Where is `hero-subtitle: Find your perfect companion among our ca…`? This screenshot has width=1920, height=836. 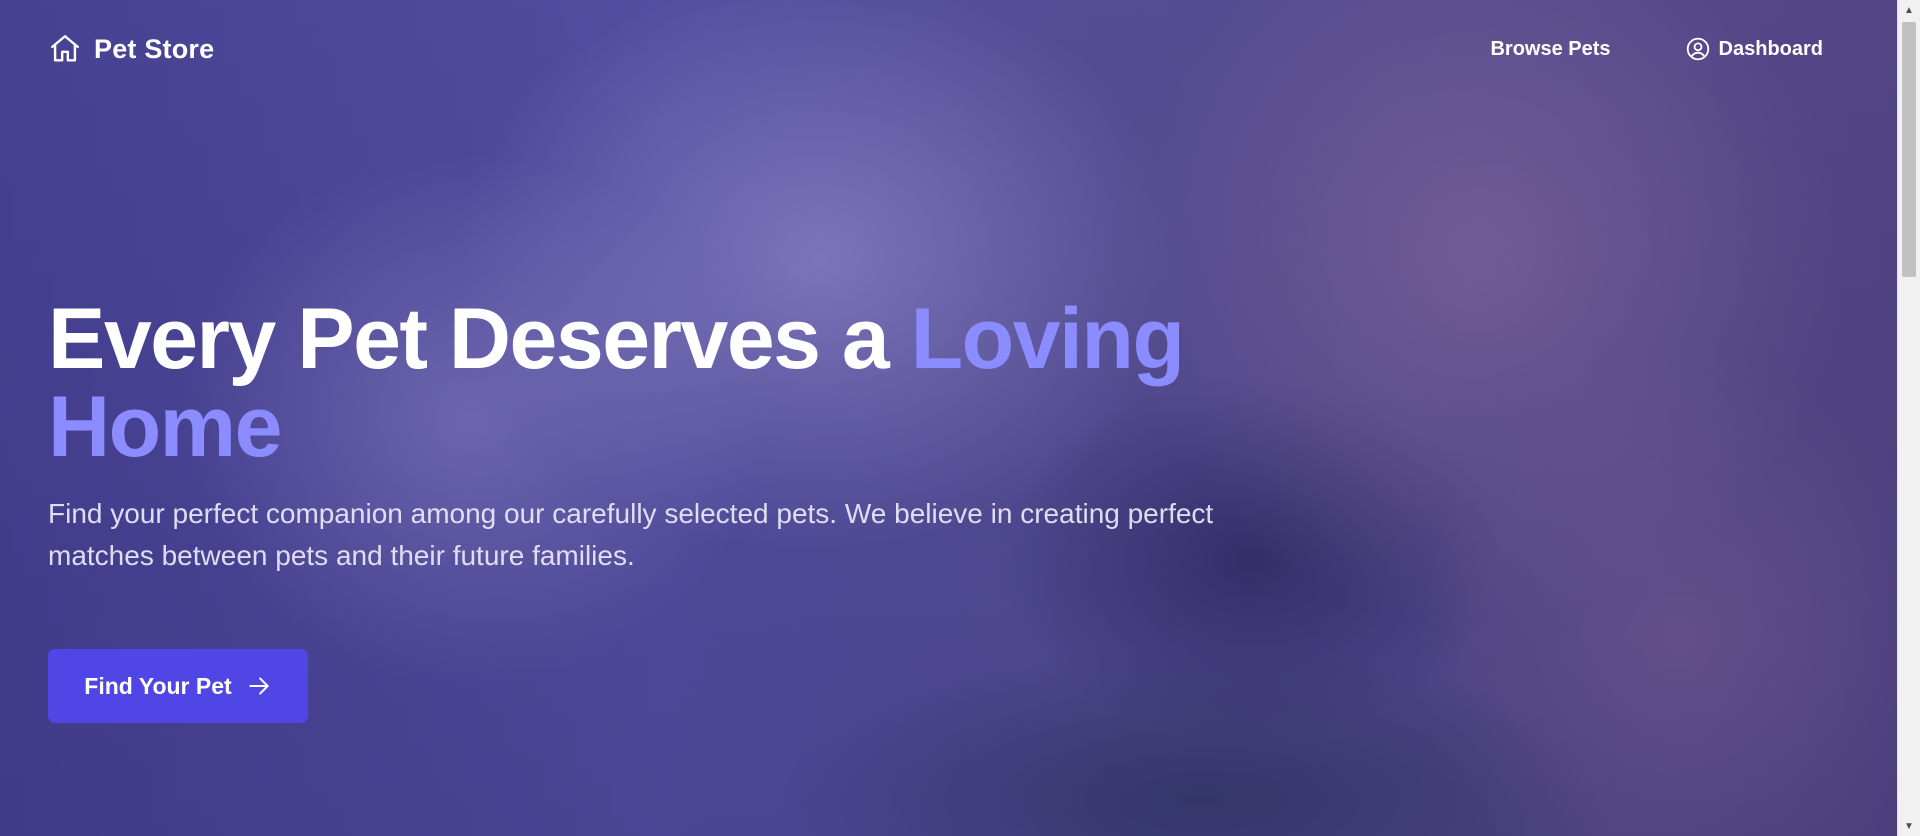
hero-subtitle: Find your perfect companion among our ca… is located at coordinates (631, 534).